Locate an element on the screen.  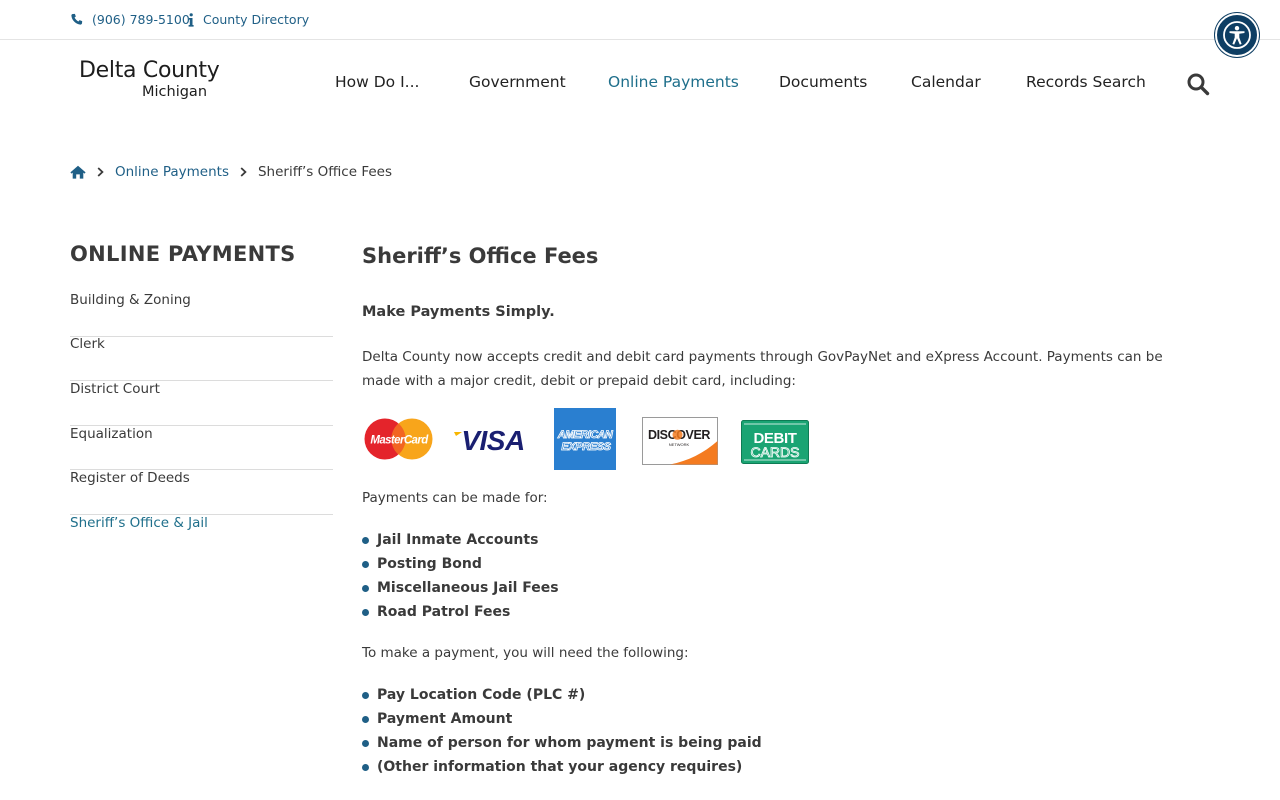
sidebar-item-label: Clerk is located at coordinates (87, 343).